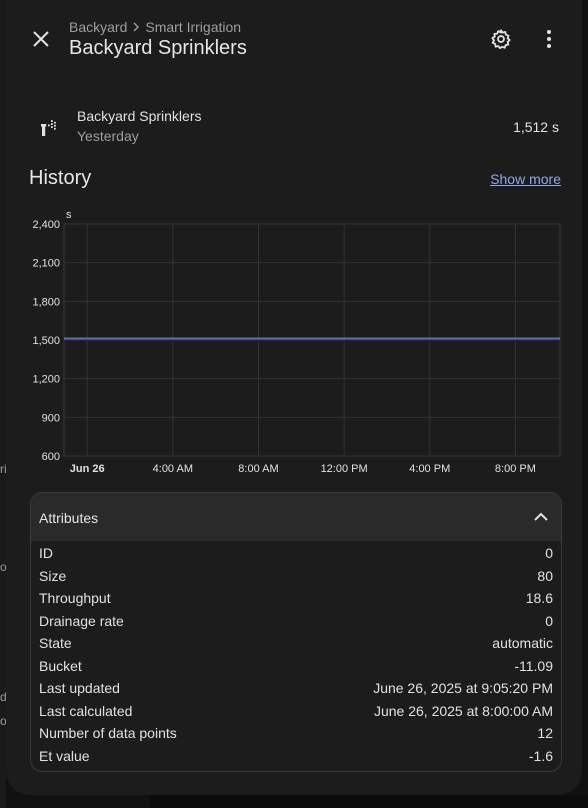  Describe the element at coordinates (344, 469) in the screenshot. I see `x-tick-label: 12:00 PM` at that location.